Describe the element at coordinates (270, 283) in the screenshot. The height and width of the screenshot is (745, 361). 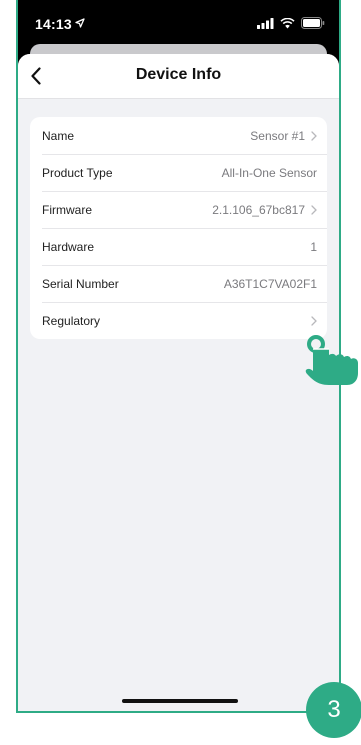
I see `row-value: A36T1C7VA02F1` at that location.